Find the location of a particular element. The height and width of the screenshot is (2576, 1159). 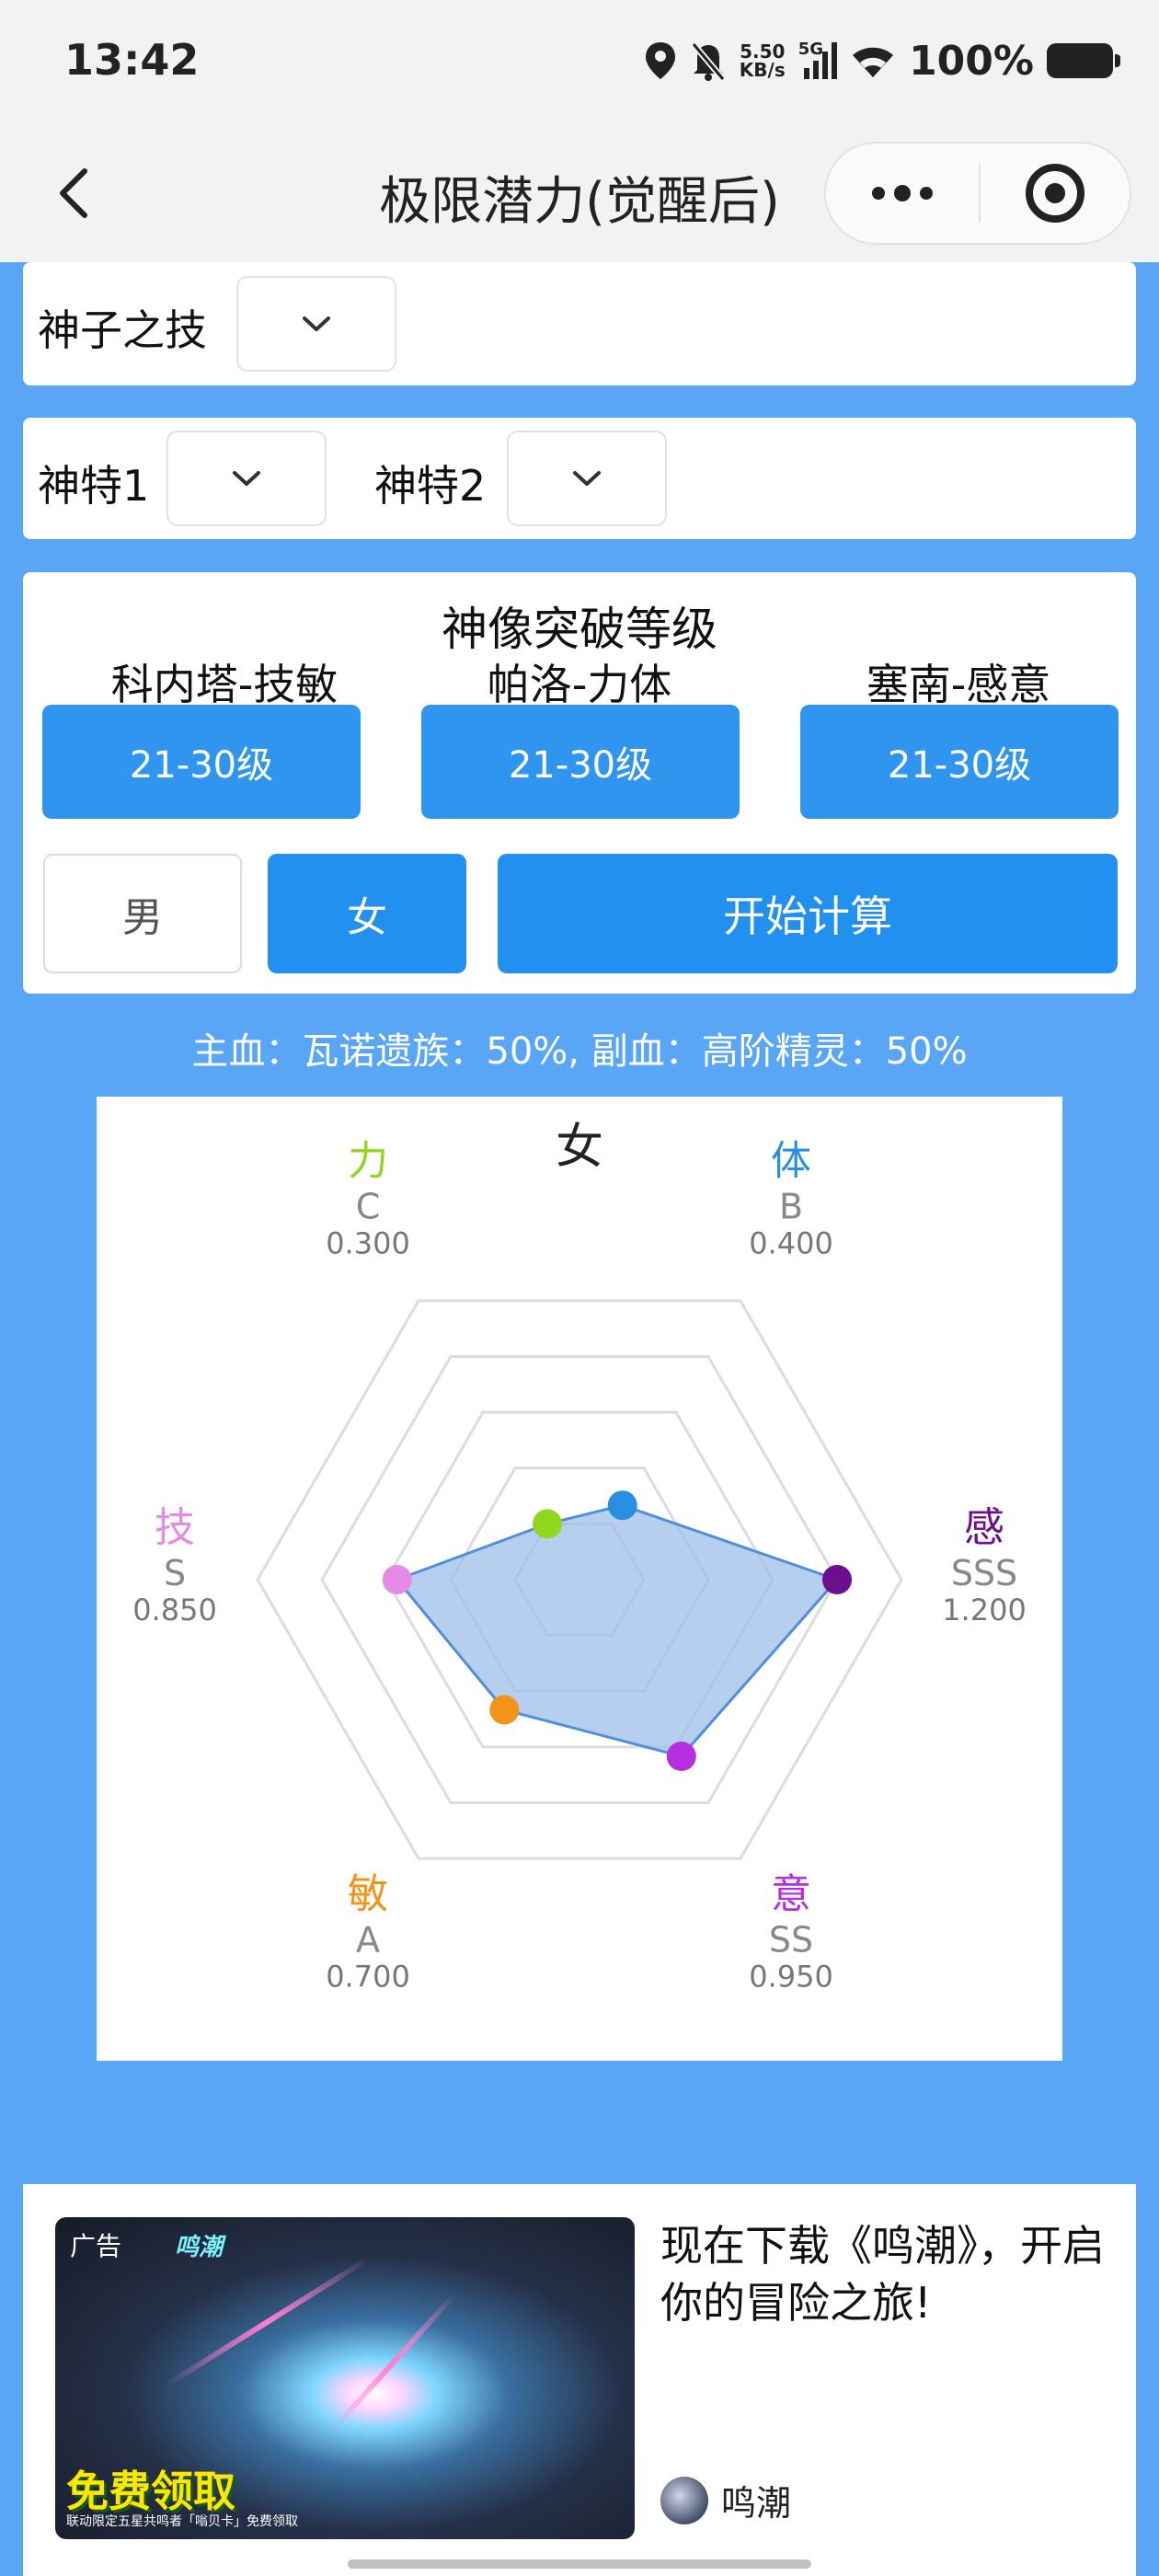

speed-unit: KB/s is located at coordinates (762, 70).